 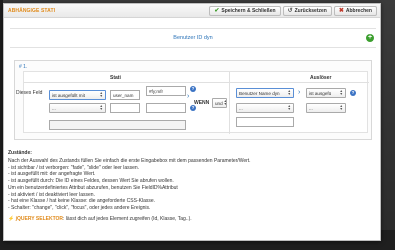 I want to click on background-right-panel, so click(x=388, y=125).